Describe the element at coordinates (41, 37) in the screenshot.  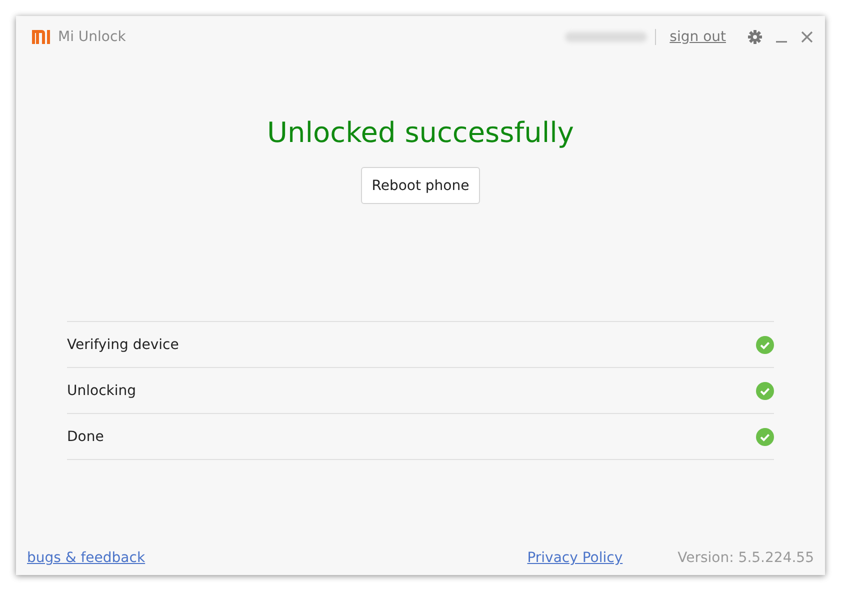
I see `logo-icon` at that location.